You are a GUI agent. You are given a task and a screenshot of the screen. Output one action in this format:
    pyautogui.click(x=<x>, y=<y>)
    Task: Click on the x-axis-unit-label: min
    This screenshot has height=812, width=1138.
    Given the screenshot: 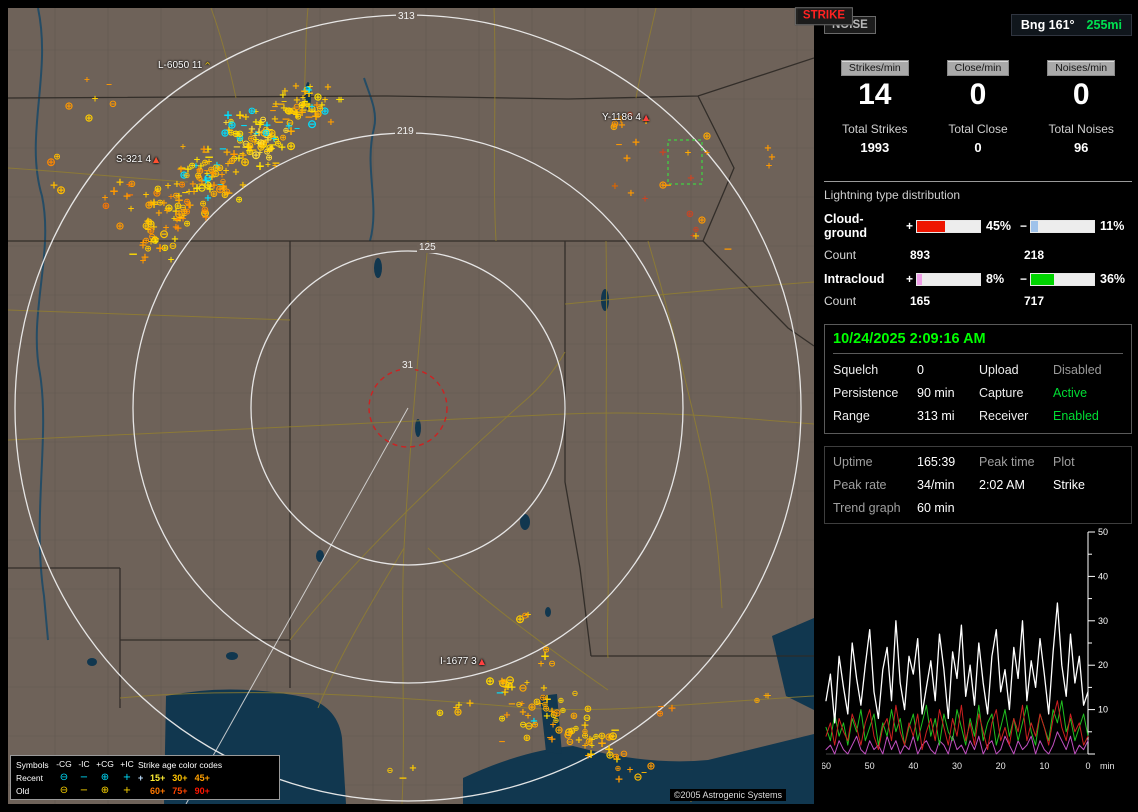 What is the action you would take?
    pyautogui.click(x=1107, y=766)
    